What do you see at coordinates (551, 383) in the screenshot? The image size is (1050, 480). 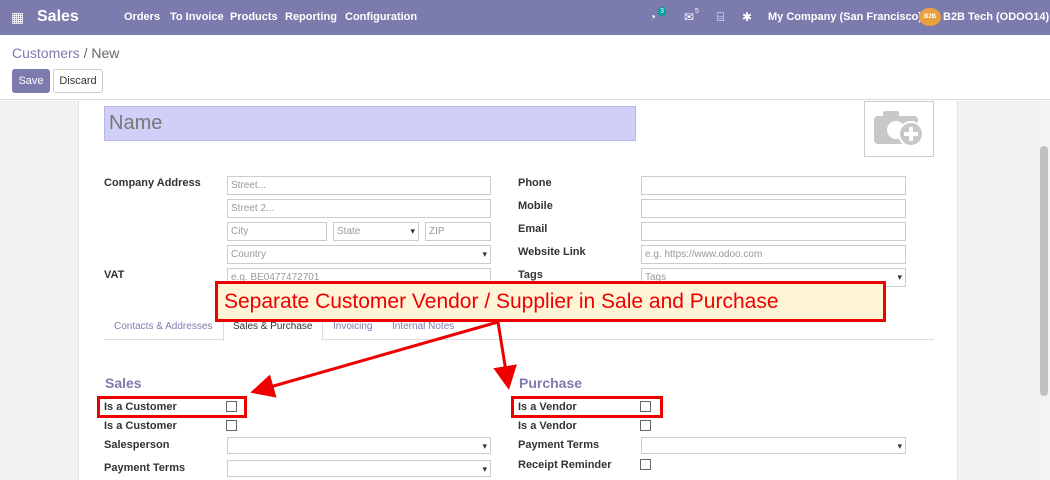 I see `purchase-section-title: Purchase` at bounding box center [551, 383].